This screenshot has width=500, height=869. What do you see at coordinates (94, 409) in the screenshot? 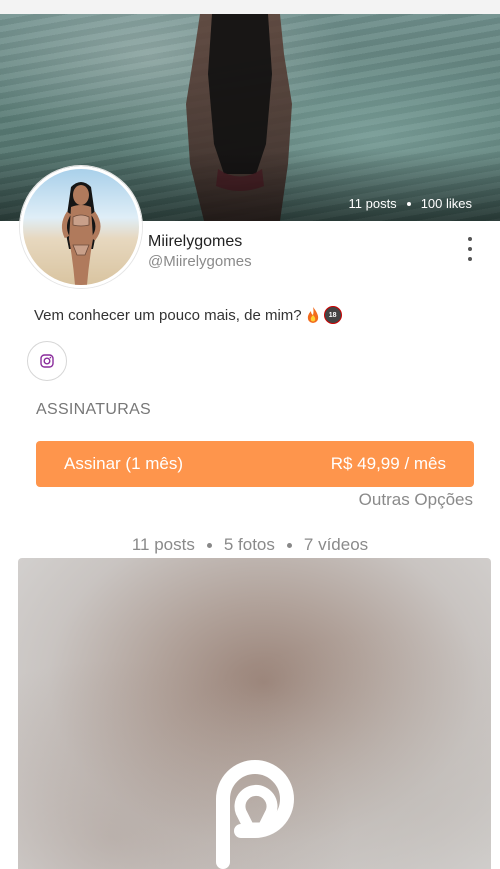
I see `subscriptions-heading: ASSINATURAS` at bounding box center [94, 409].